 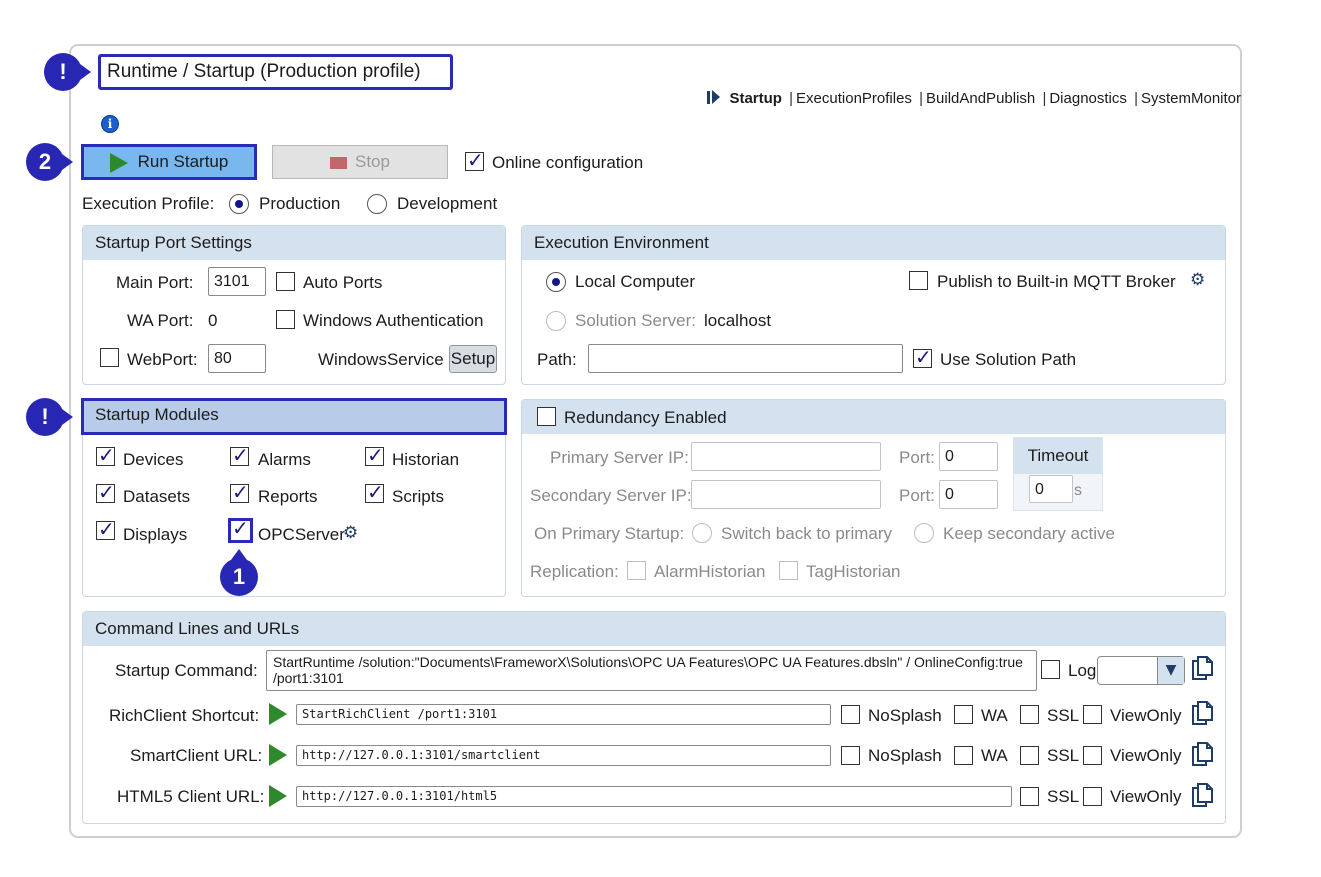 I want to click on info-icon: i, so click(x=110, y=124).